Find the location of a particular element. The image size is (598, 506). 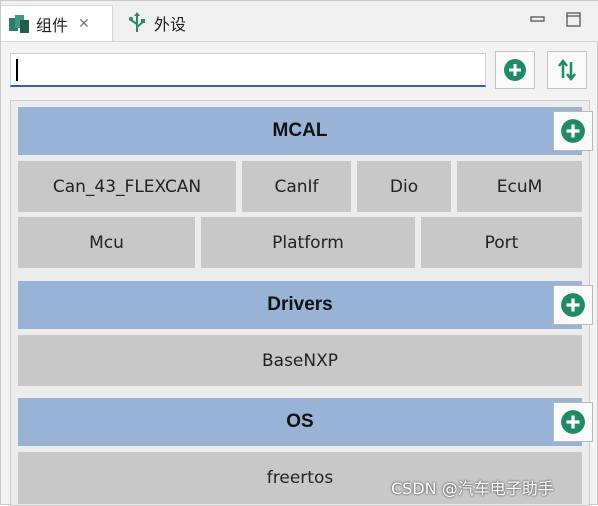

module-can-43-flexcan: Can_43_FLEXCAN is located at coordinates (127, 186).